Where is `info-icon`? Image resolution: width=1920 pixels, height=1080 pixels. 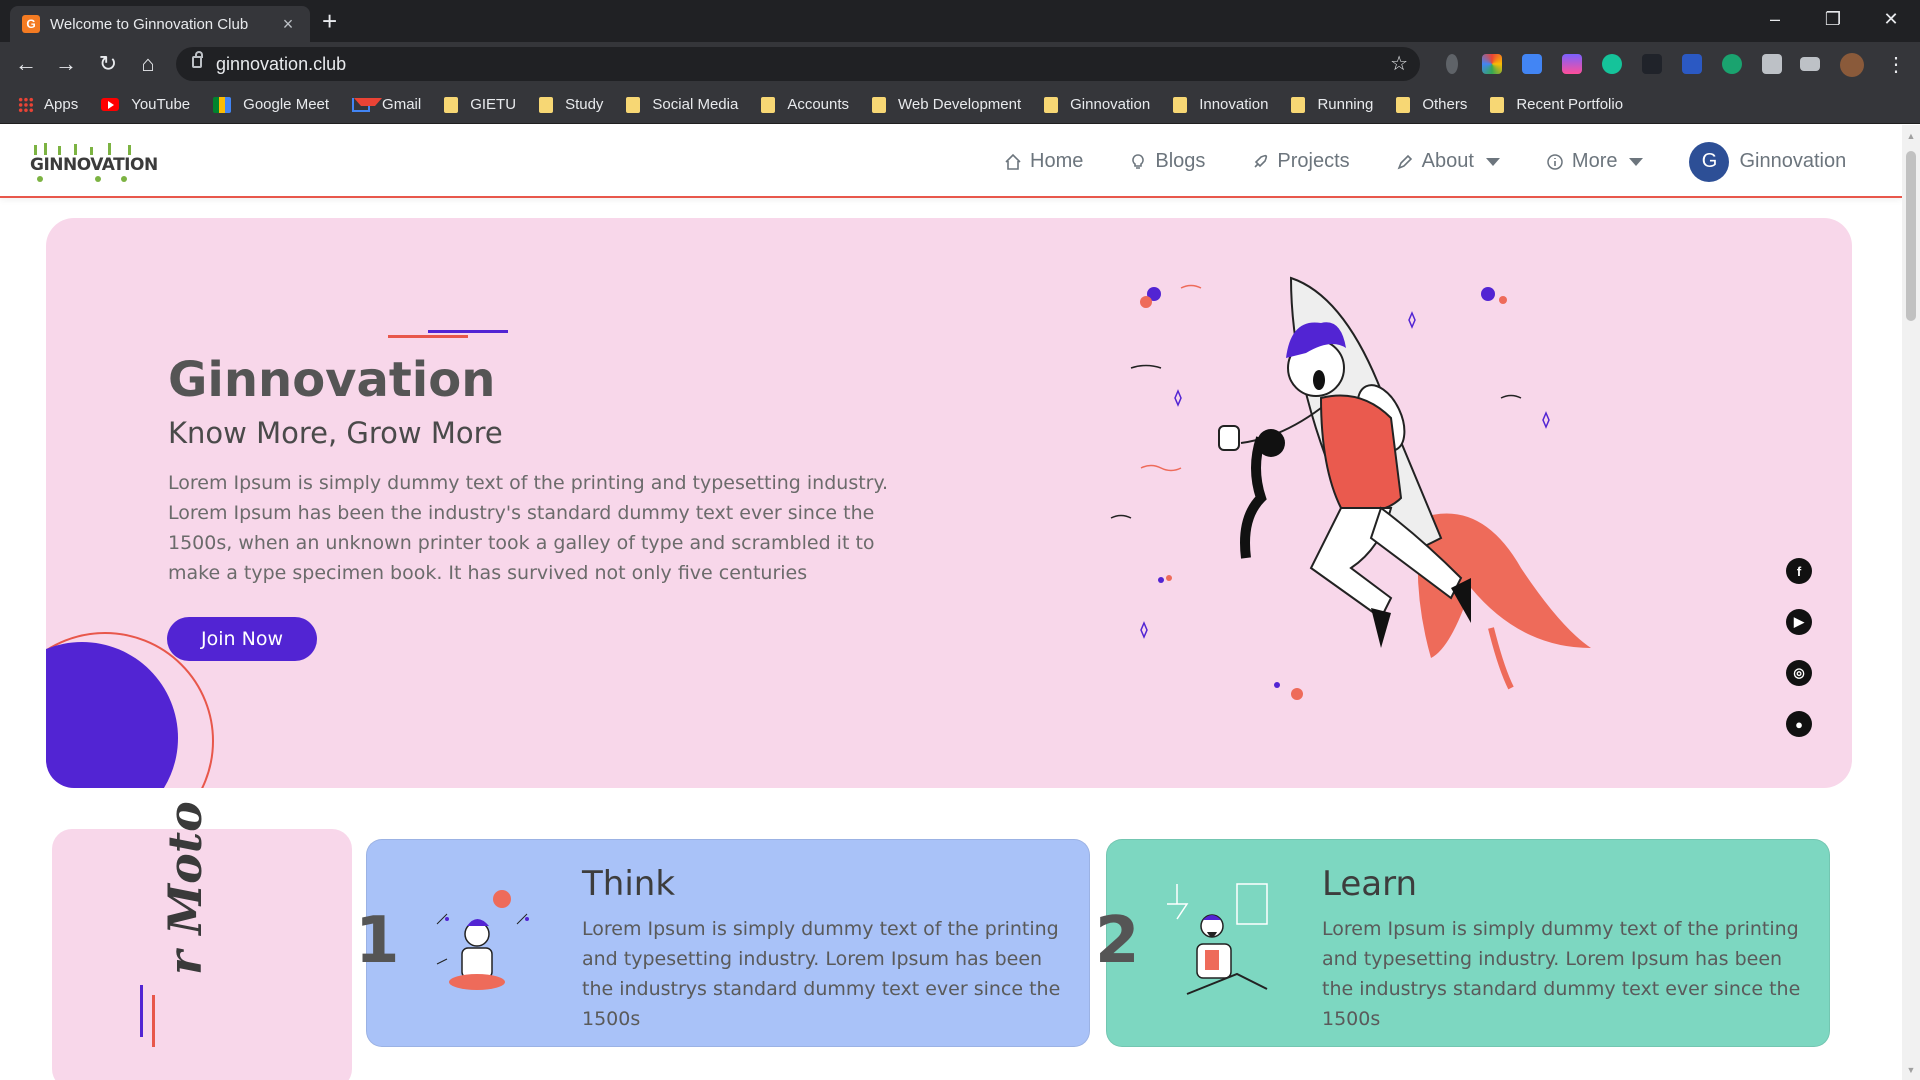 info-icon is located at coordinates (1555, 161).